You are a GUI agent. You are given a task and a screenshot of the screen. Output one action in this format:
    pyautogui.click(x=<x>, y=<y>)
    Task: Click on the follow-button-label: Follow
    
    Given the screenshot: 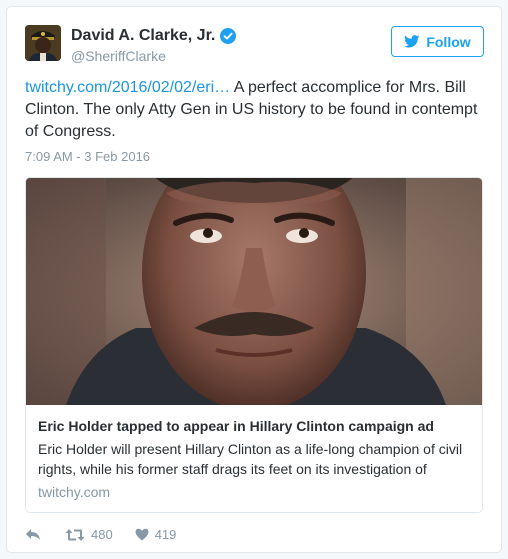 What is the action you would take?
    pyautogui.click(x=448, y=41)
    